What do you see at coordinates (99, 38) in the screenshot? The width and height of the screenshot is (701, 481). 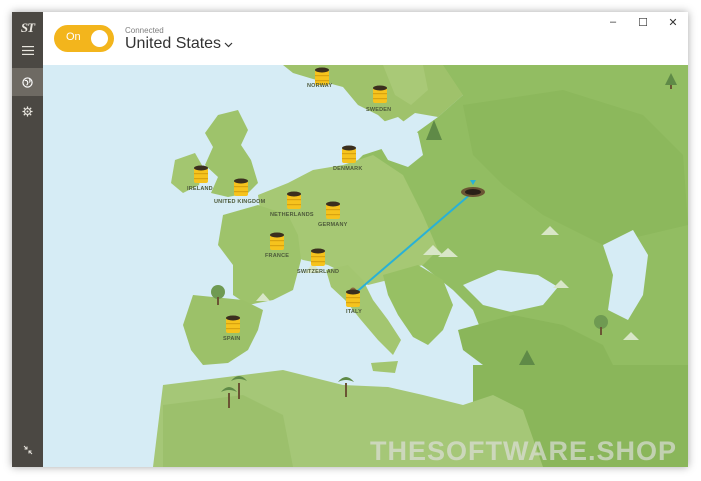 I see `toggle-knob` at bounding box center [99, 38].